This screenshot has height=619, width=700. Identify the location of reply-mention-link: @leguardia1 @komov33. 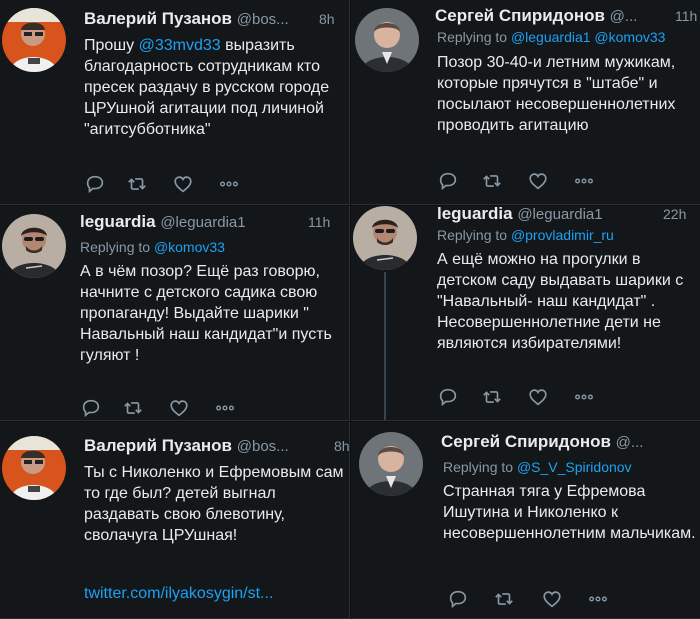
(588, 37).